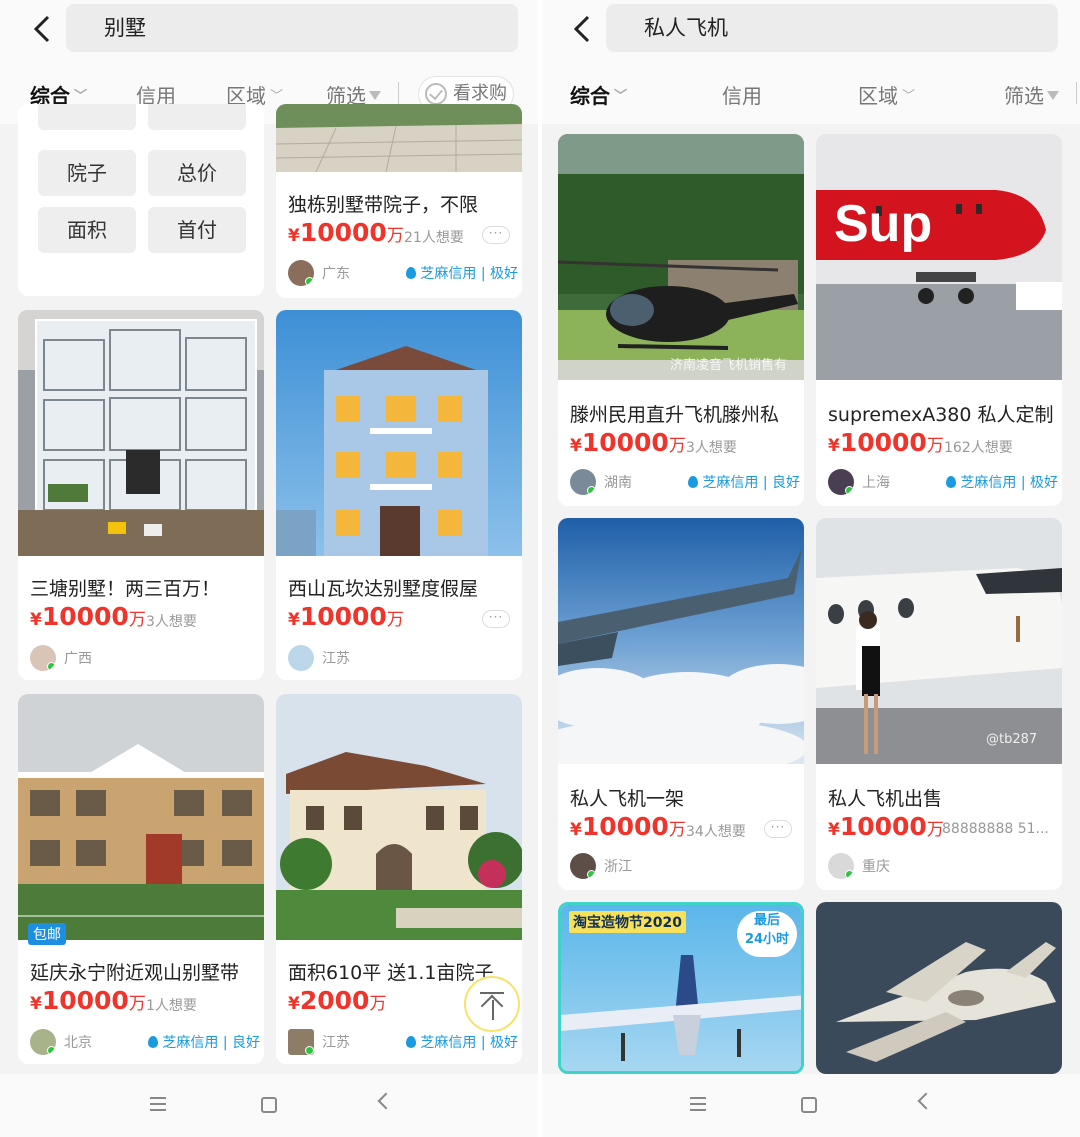 The height and width of the screenshot is (1137, 1080). I want to click on want-count: 34人想要, so click(716, 832).